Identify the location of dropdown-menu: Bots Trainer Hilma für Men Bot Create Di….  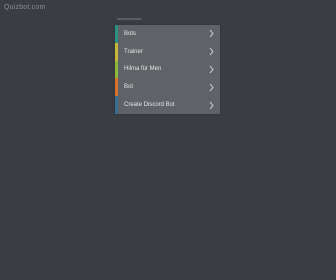
(167, 69).